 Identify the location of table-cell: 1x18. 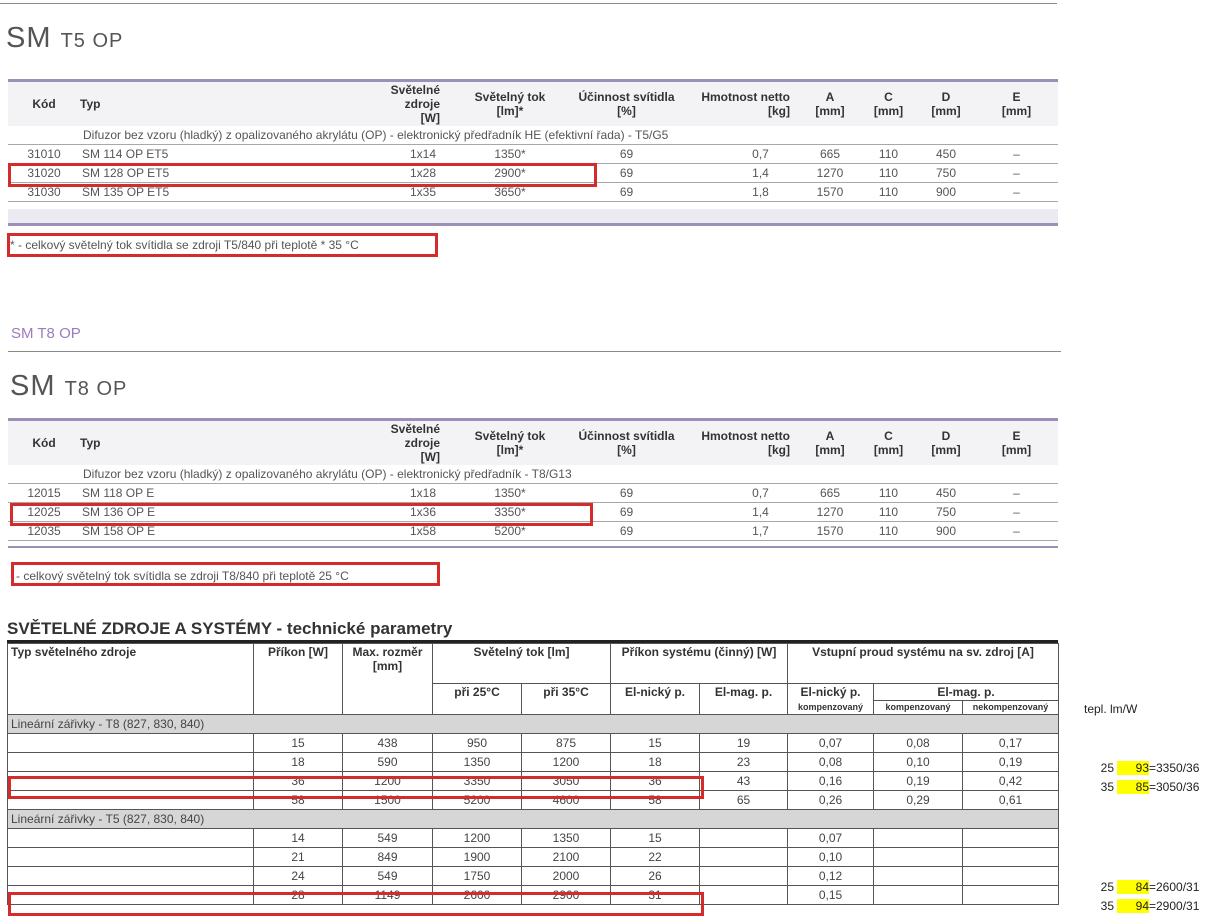
(410, 493).